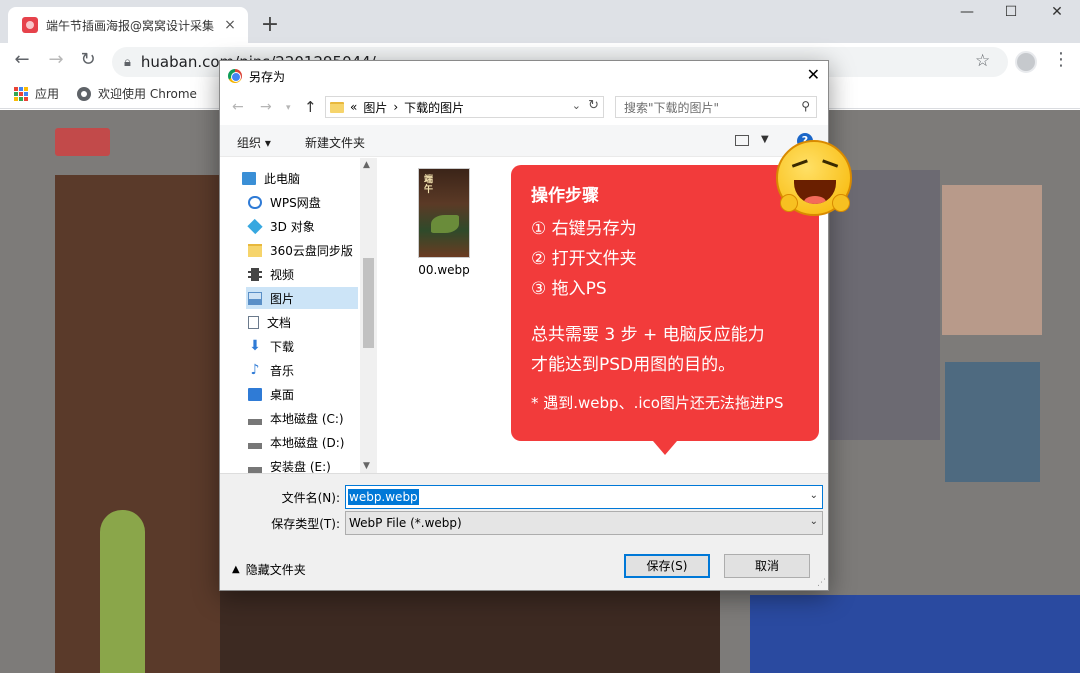 The image size is (1080, 673). I want to click on nav-item-music: ♪ 音乐, so click(302, 370).